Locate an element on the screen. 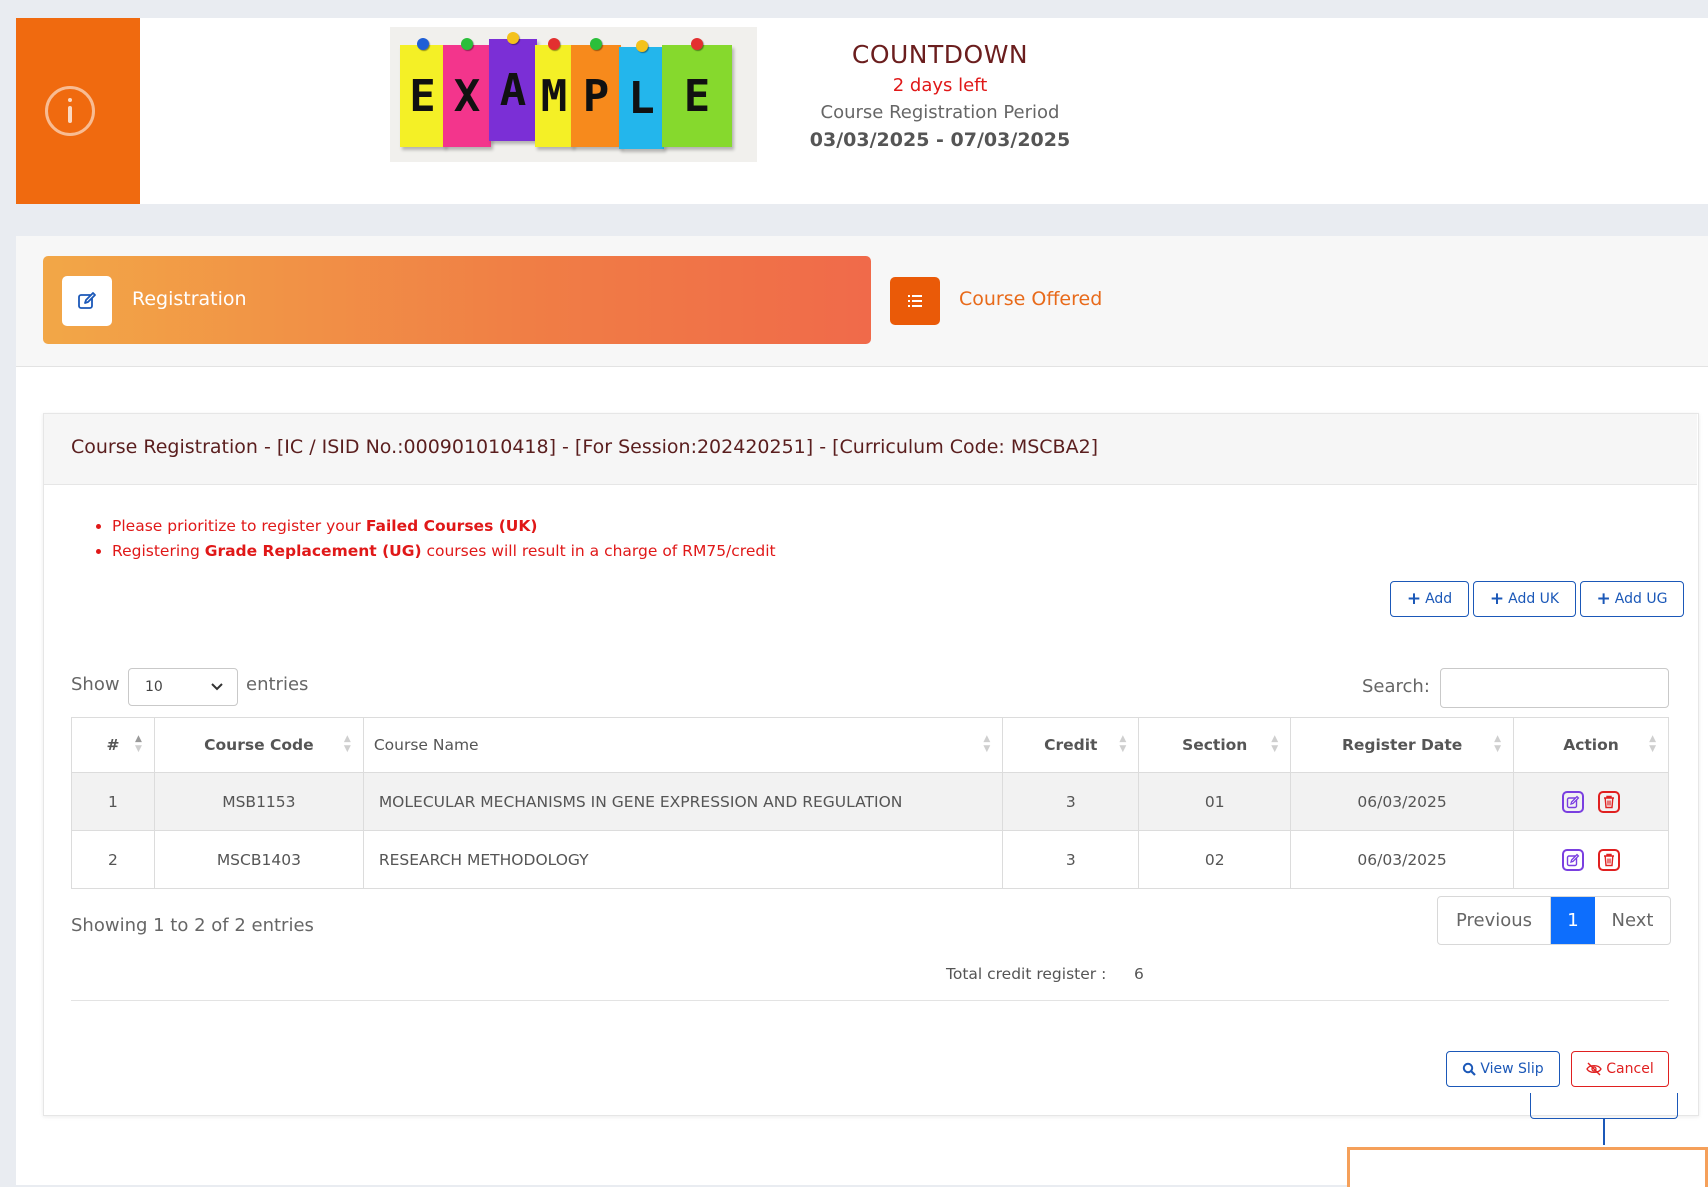 Image resolution: width=1708 pixels, height=1187 pixels. entries-select: 10 is located at coordinates (183, 687).